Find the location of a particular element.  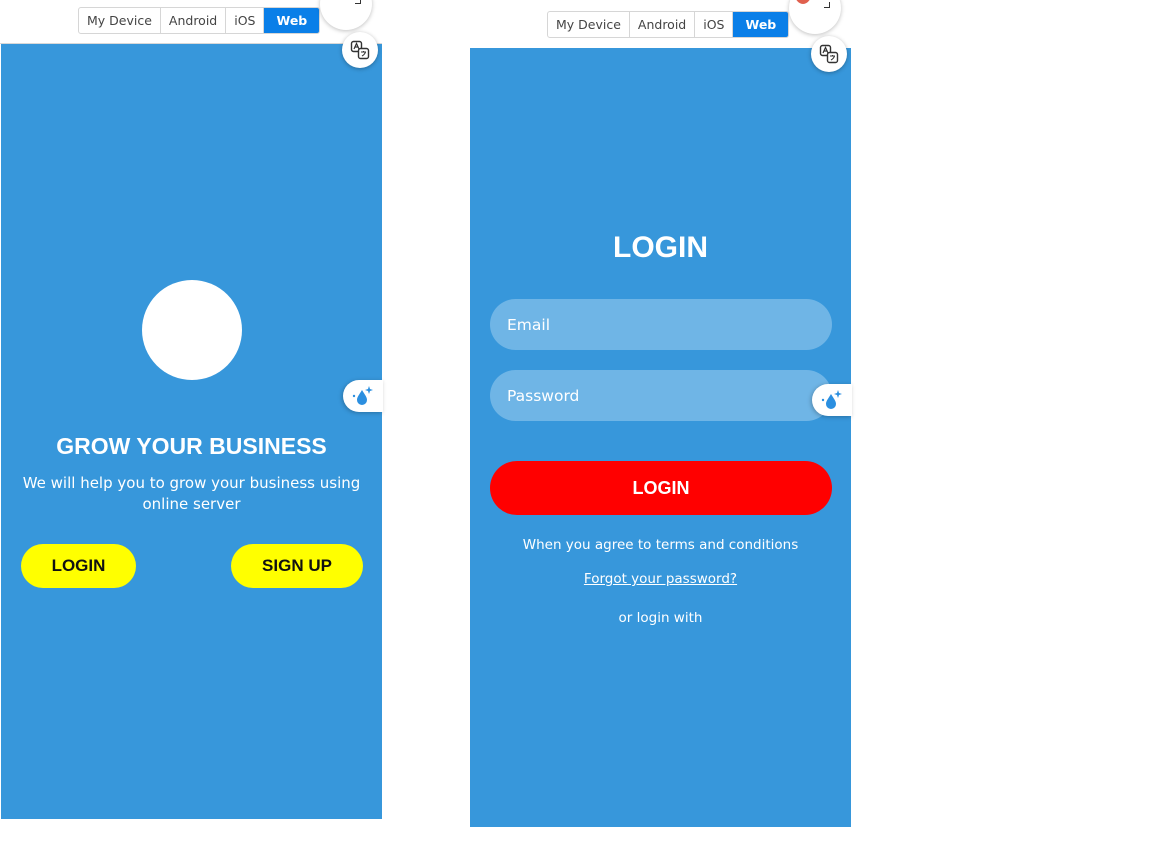

email-input is located at coordinates (657, 324).